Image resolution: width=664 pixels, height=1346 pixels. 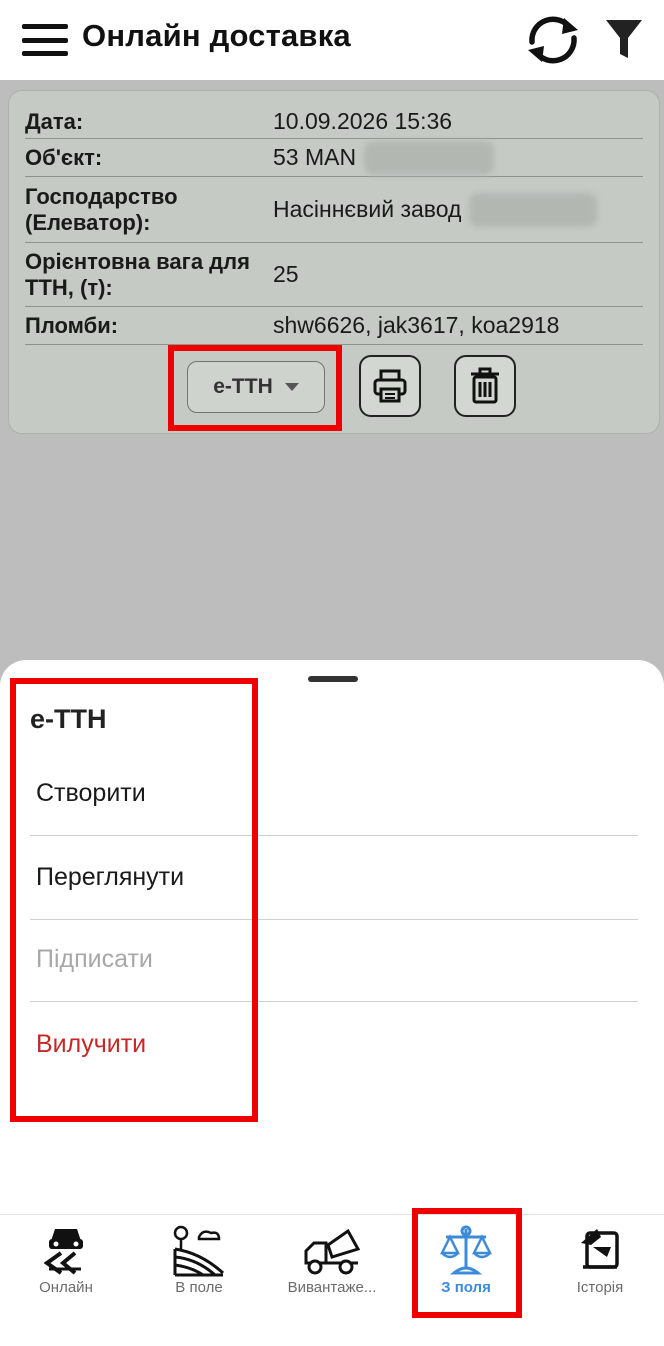 I want to click on trash-icon, so click(x=485, y=385).